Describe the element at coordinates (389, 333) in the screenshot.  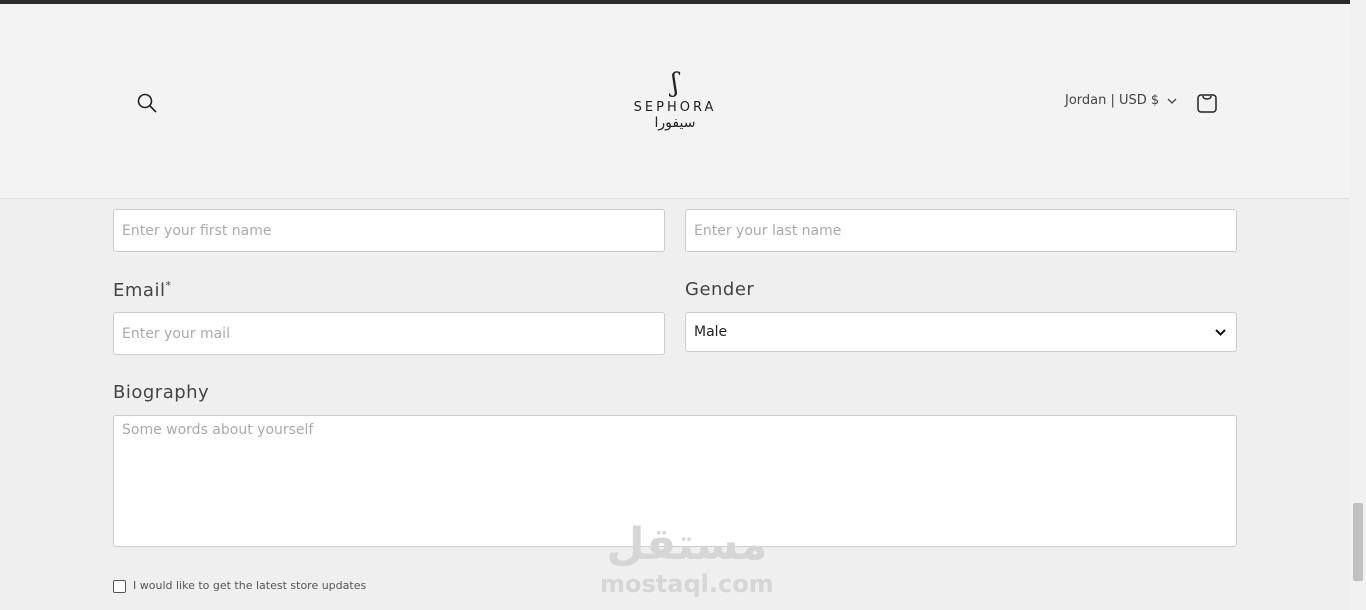
I see `email-input: Enter your mail` at that location.